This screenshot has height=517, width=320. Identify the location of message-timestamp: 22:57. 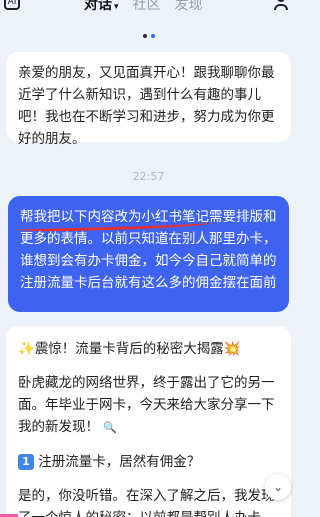
(148, 176).